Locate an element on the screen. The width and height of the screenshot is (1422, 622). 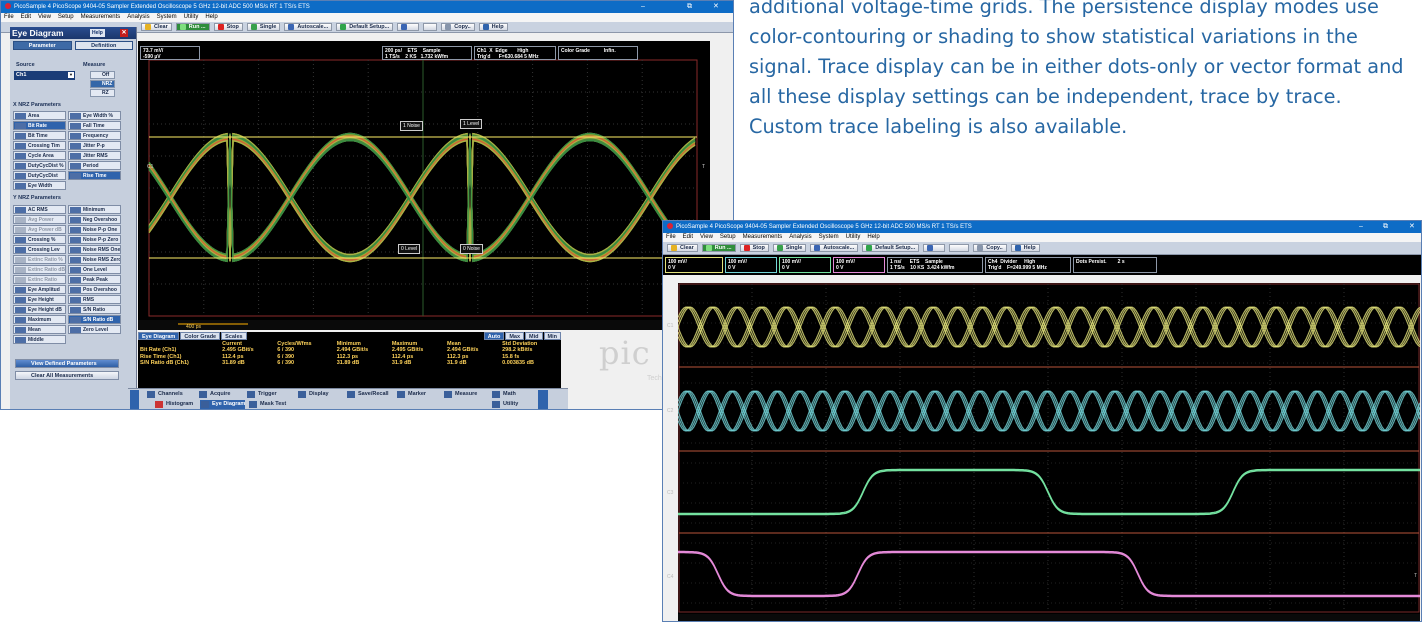
tab-scales: Scales is located at coordinates (234, 336).